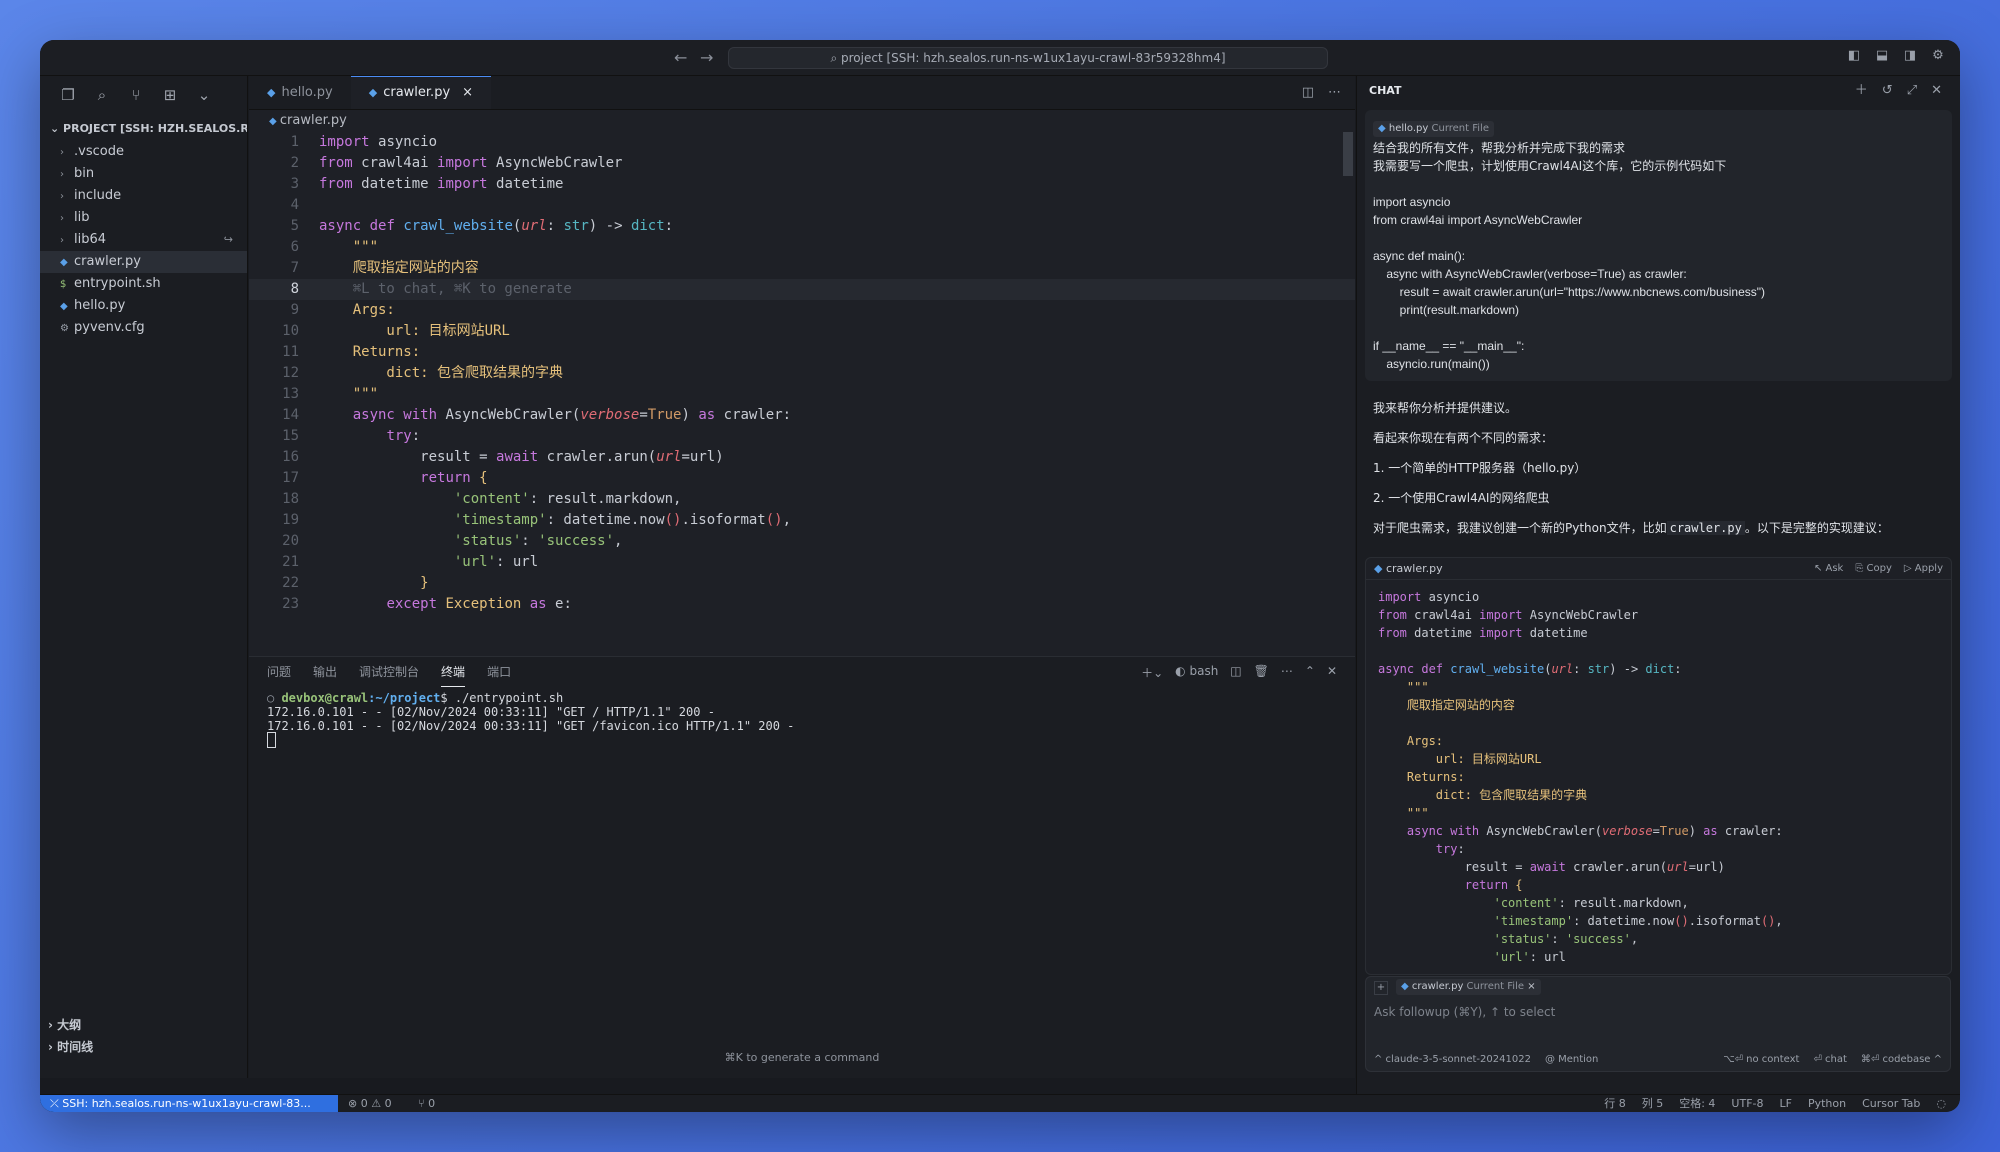  What do you see at coordinates (1786, 1103) in the screenshot?
I see `line-ending: LF` at bounding box center [1786, 1103].